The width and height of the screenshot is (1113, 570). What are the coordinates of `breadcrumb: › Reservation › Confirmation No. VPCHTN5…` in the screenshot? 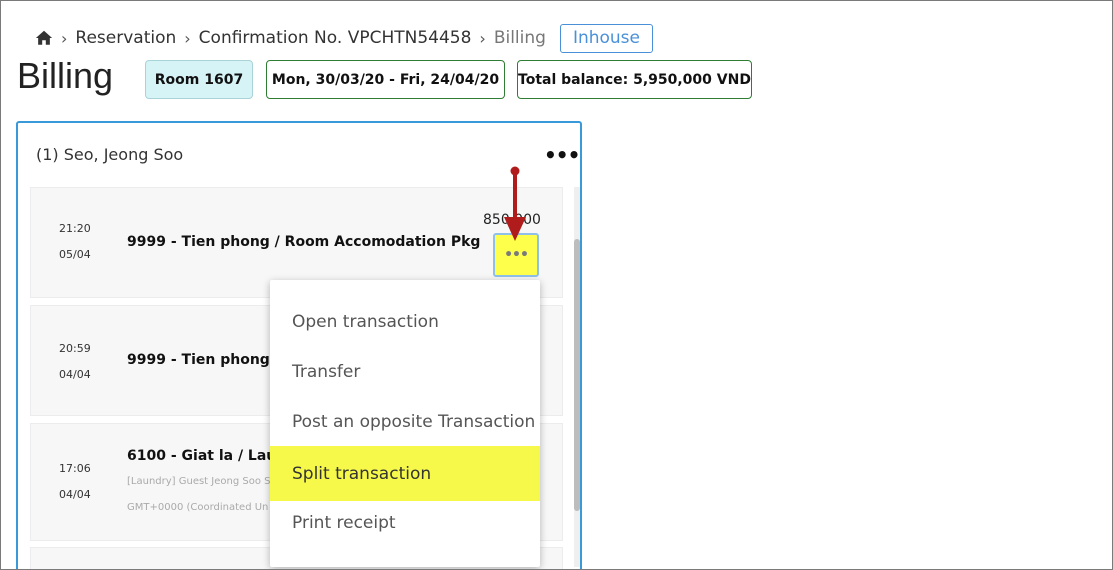 It's located at (344, 38).